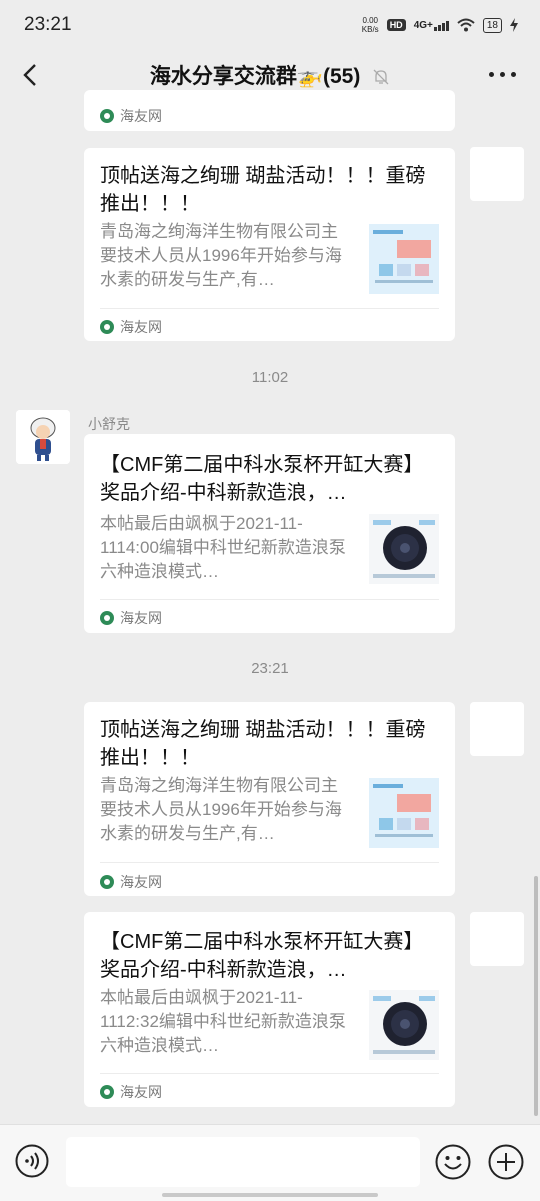  I want to click on status-time: 23:21, so click(48, 24).